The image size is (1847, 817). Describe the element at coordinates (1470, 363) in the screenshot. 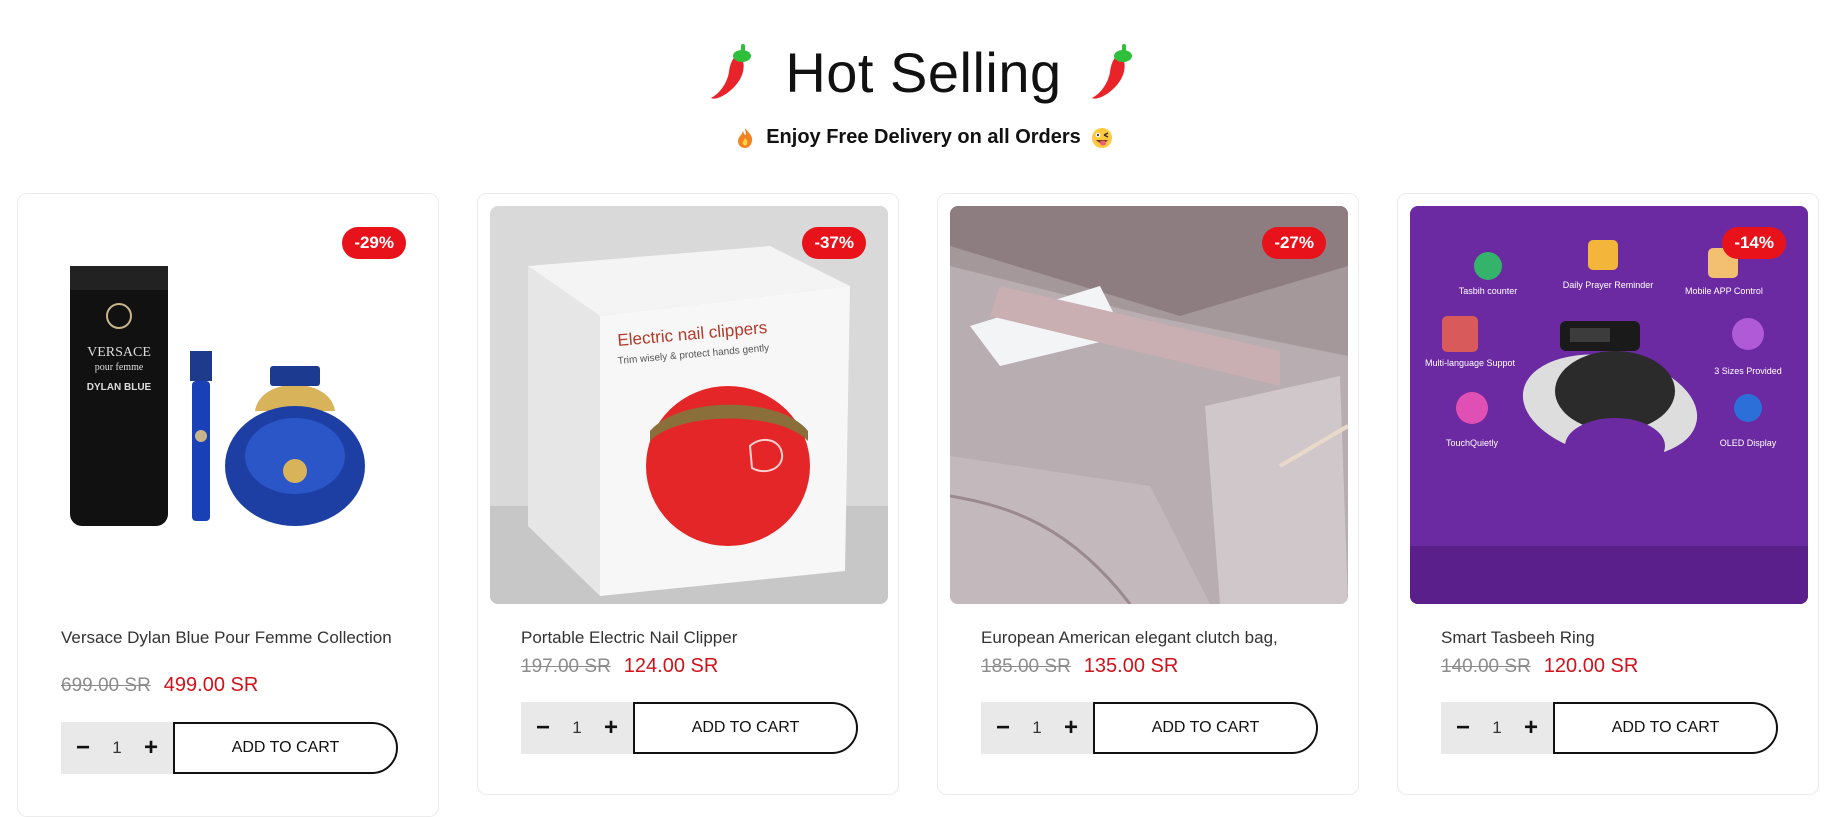

I see `feature-text: Multi-language Suppot` at that location.